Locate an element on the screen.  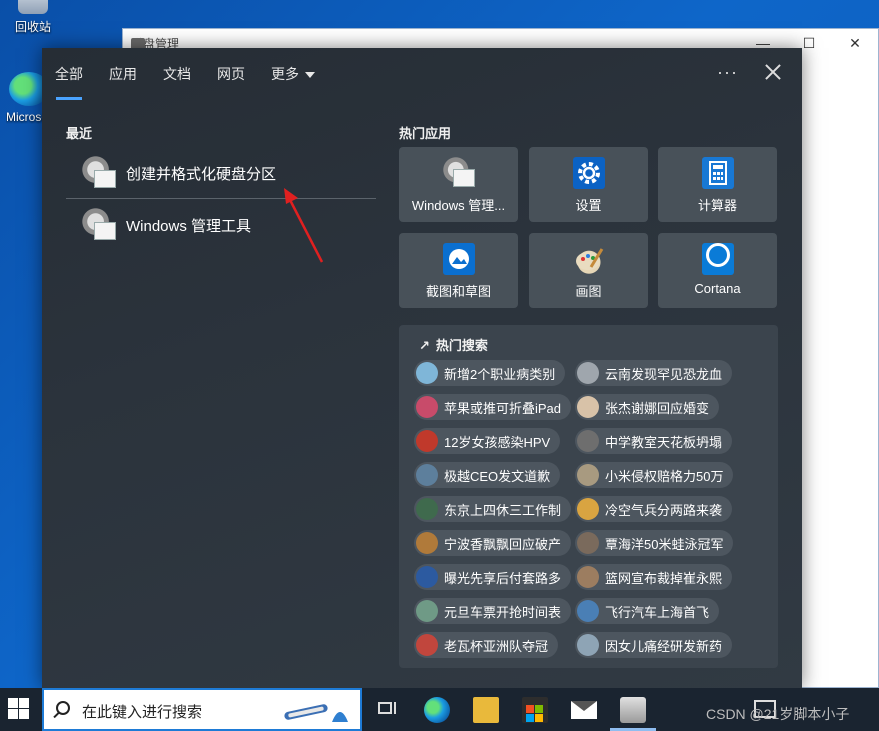
app-tile-settings: 设置 is located at coordinates (588, 184).